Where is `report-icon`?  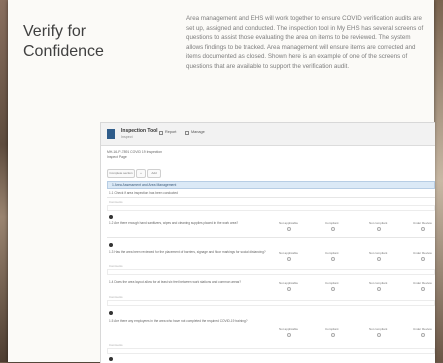
report-icon is located at coordinates (161, 133).